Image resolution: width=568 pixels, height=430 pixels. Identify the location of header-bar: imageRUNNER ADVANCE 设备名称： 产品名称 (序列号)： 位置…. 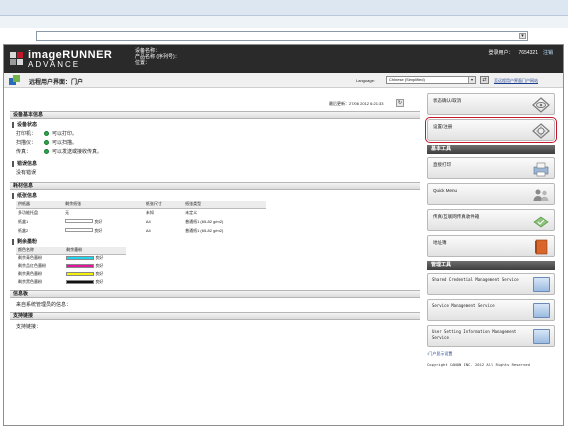
(283, 59).